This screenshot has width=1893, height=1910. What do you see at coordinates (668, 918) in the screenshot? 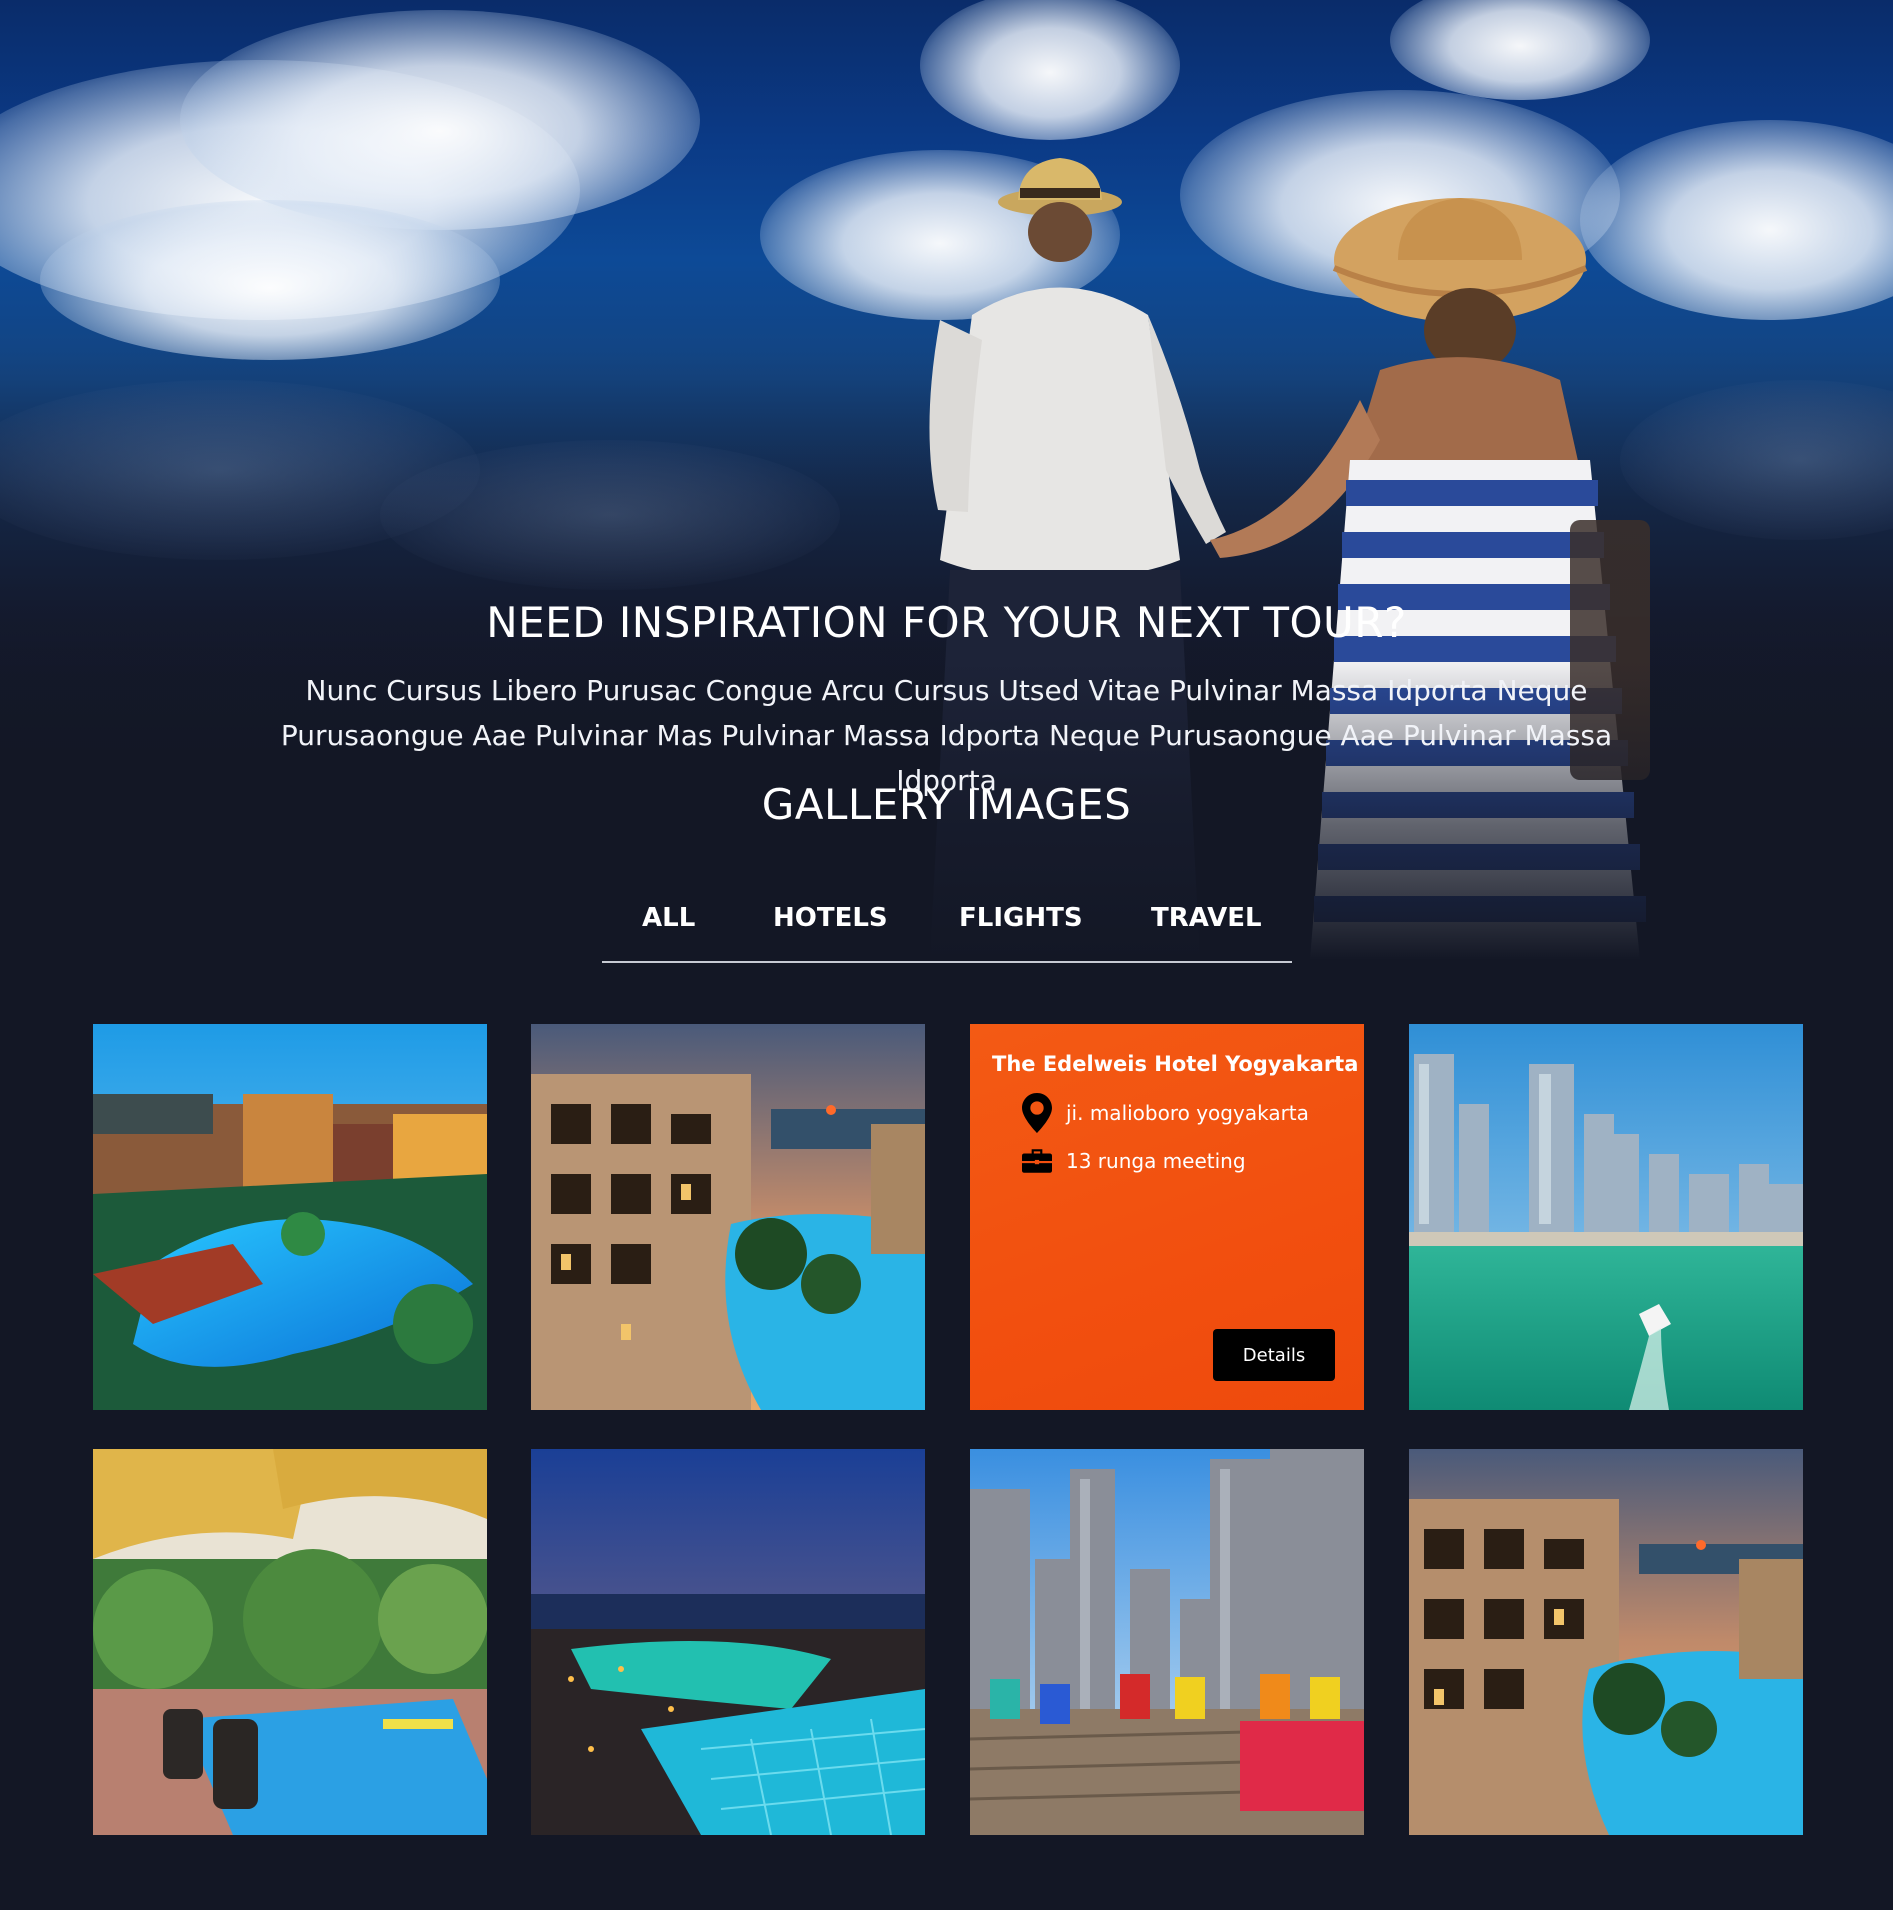
I see `tab-all: ALL` at bounding box center [668, 918].